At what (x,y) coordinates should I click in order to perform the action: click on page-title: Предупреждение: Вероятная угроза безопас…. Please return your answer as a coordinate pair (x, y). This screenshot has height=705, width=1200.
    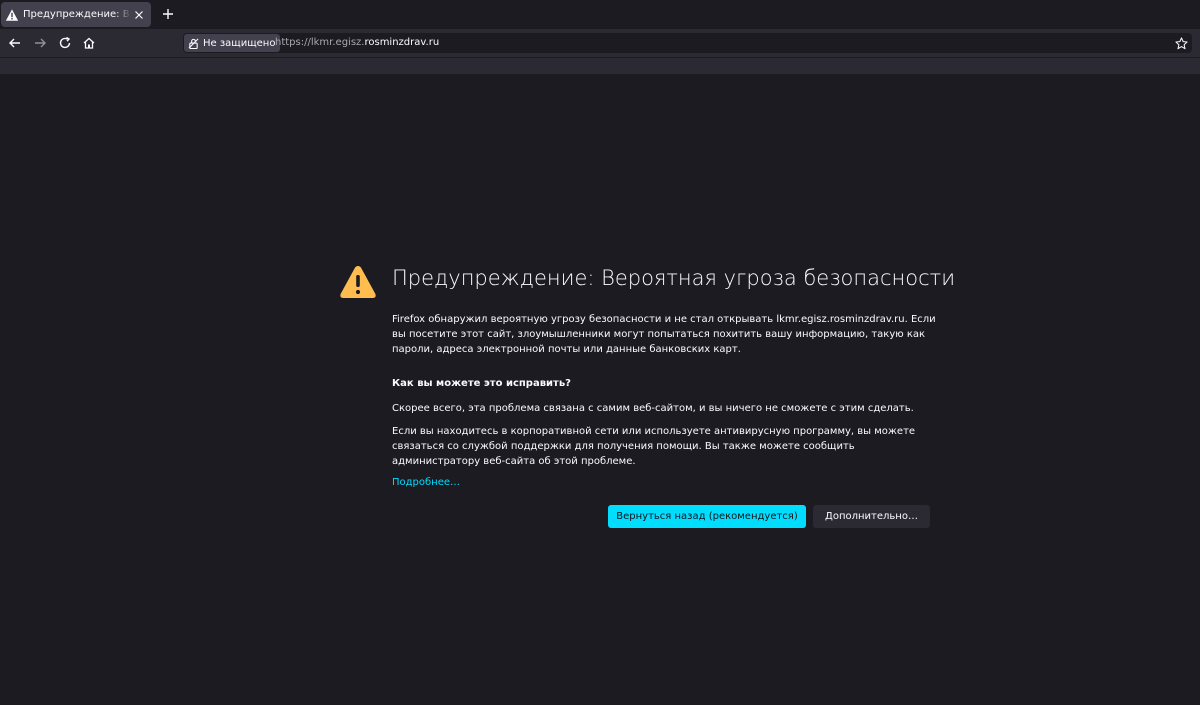
    Looking at the image, I should click on (674, 278).